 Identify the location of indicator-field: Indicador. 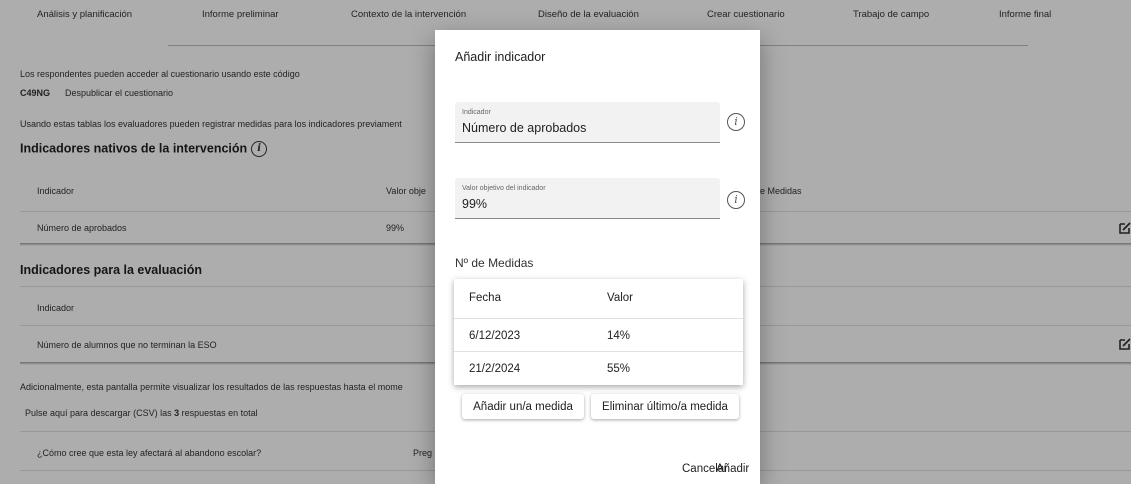
(587, 122).